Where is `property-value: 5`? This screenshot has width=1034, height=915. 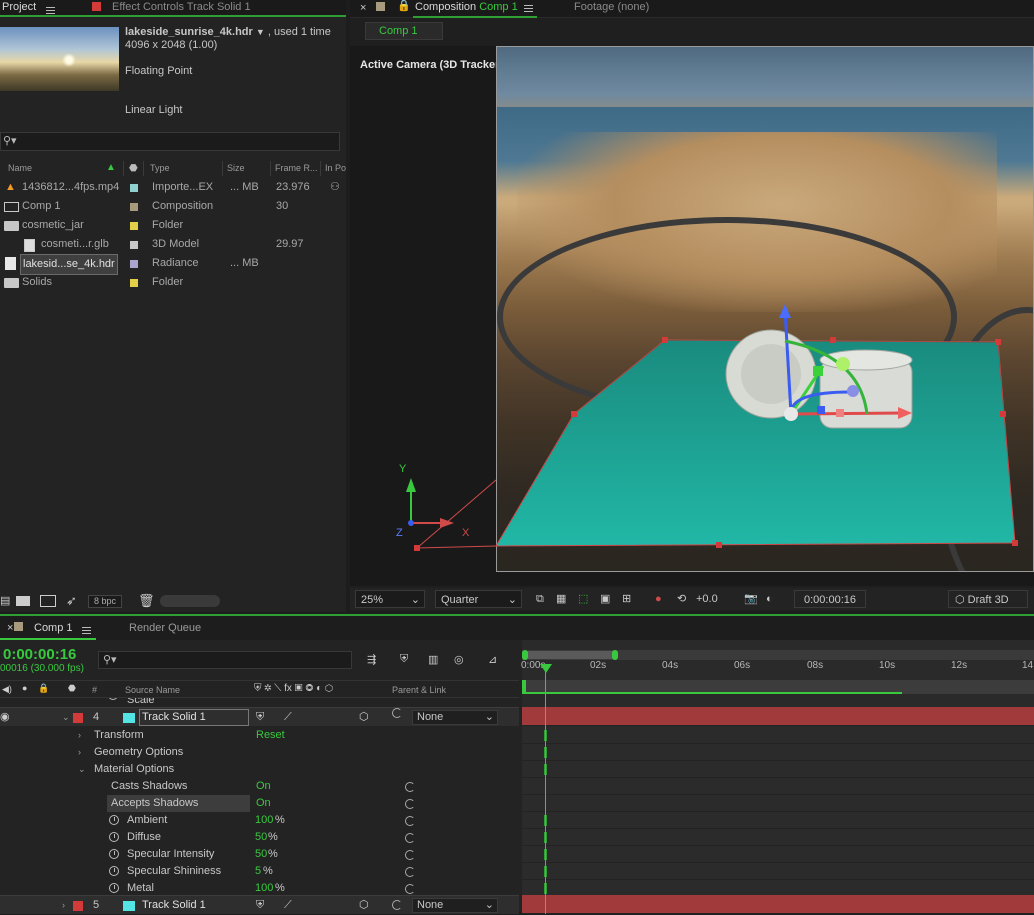 property-value: 5 is located at coordinates (258, 871).